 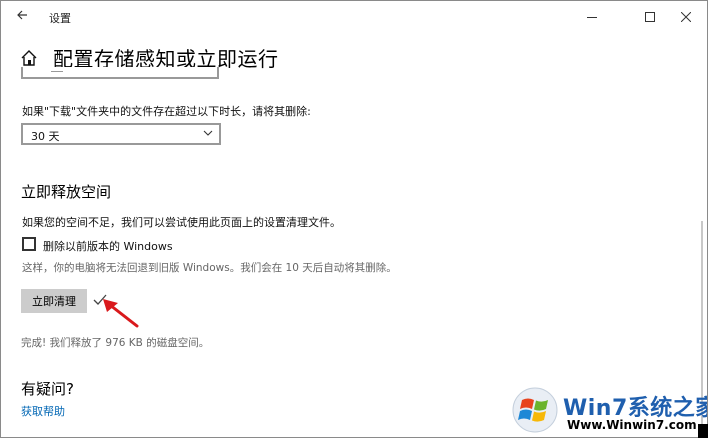 What do you see at coordinates (121, 313) in the screenshot?
I see `annotation-arrow-icon` at bounding box center [121, 313].